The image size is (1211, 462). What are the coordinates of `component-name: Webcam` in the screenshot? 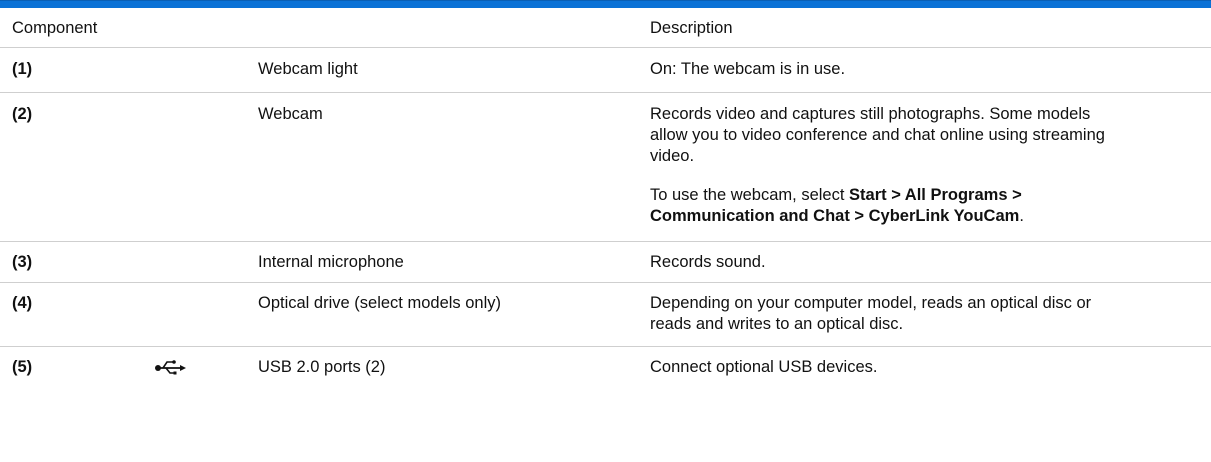 It's located at (290, 114).